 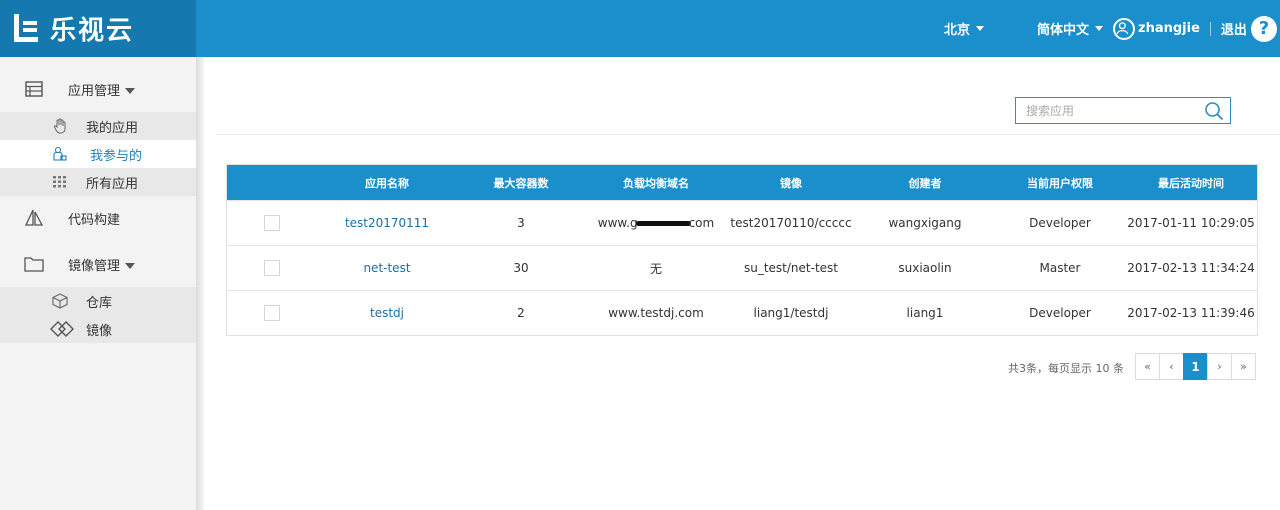 What do you see at coordinates (663, 223) in the screenshot?
I see `redaction-mark` at bounding box center [663, 223].